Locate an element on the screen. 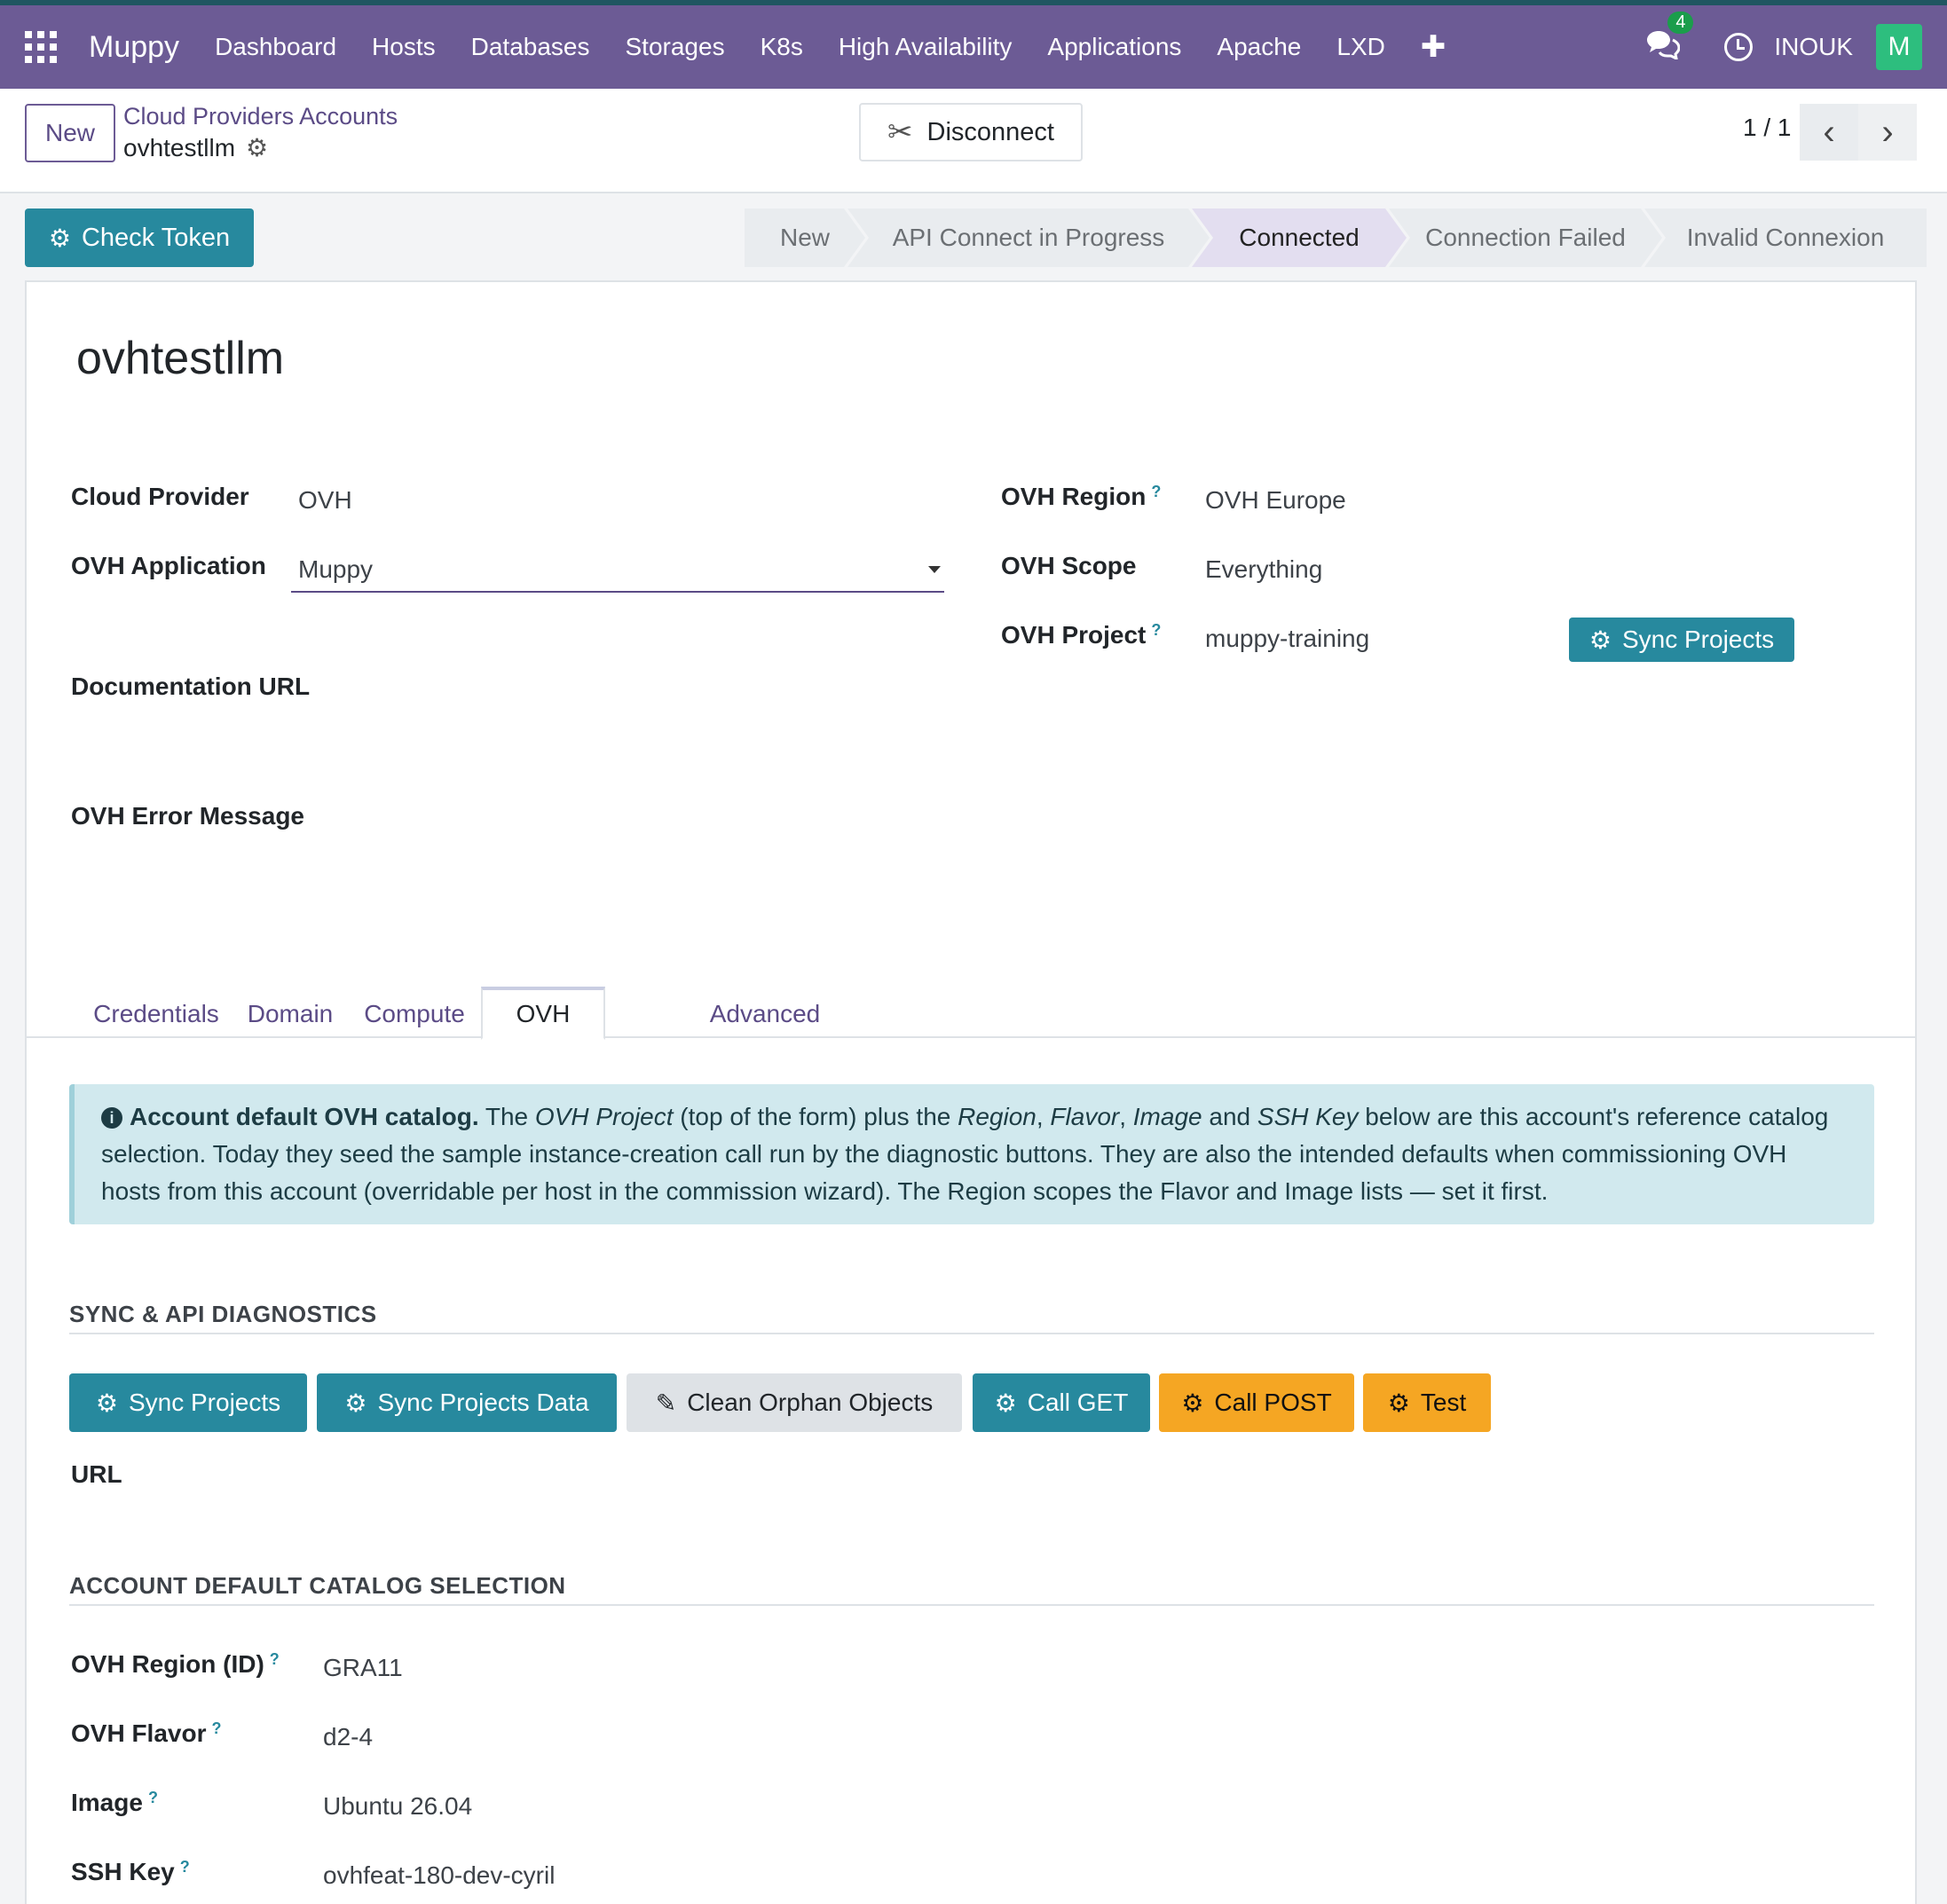 Image resolution: width=1947 pixels, height=1904 pixels. diagnostics-section-title: SYNC & API DIAGNOSTICS is located at coordinates (223, 1314).